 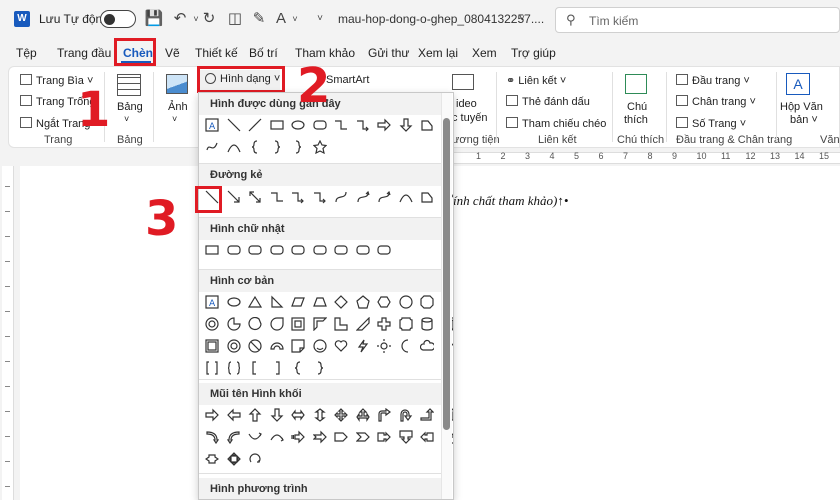 What do you see at coordinates (255, 346) in the screenshot?
I see `shape-nosym-icon` at bounding box center [255, 346].